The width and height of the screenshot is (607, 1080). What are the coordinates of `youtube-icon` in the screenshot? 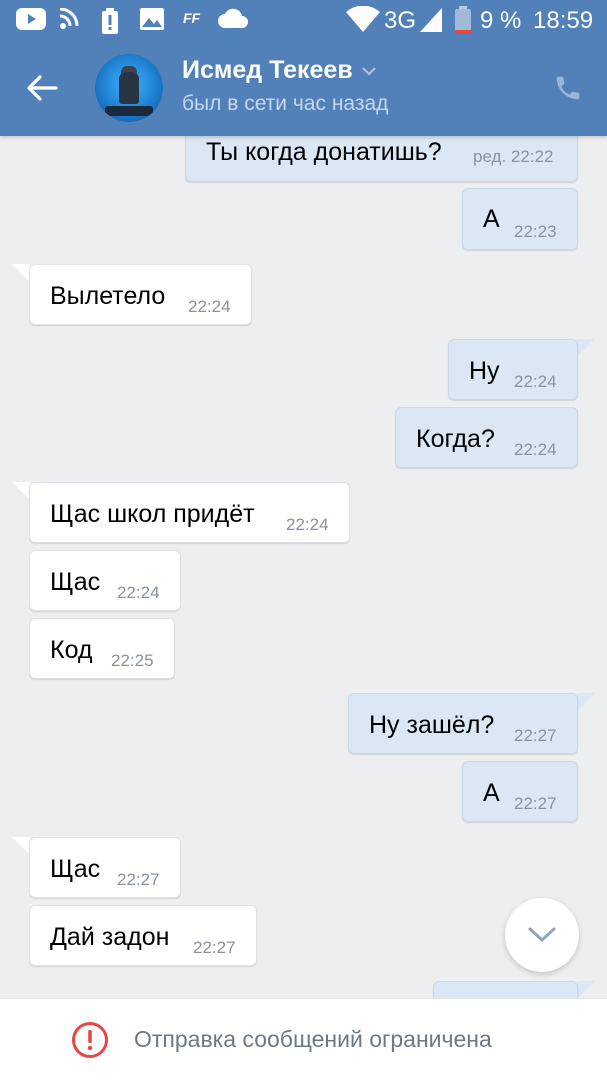 It's located at (31, 19).